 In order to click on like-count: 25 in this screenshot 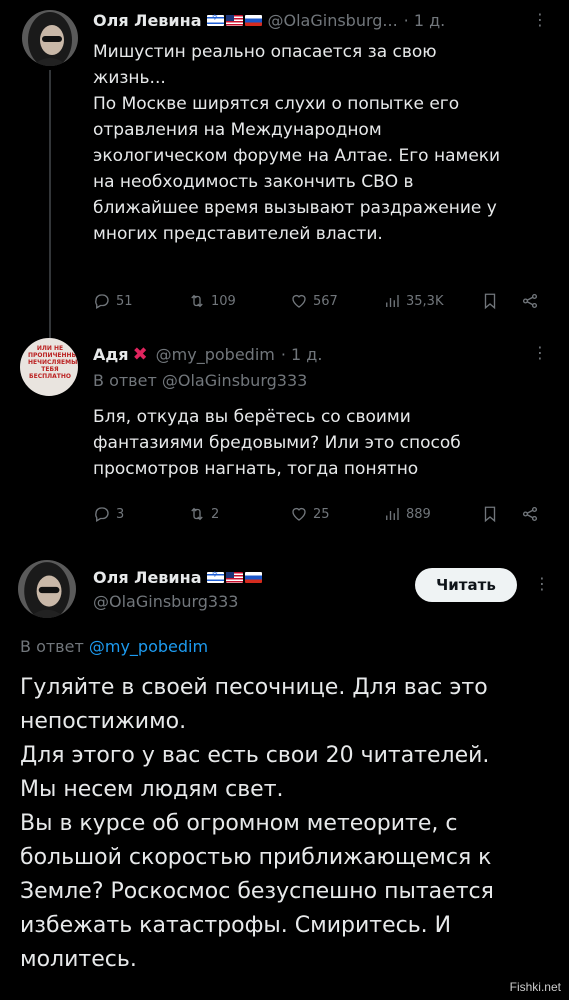, I will do `click(321, 514)`.